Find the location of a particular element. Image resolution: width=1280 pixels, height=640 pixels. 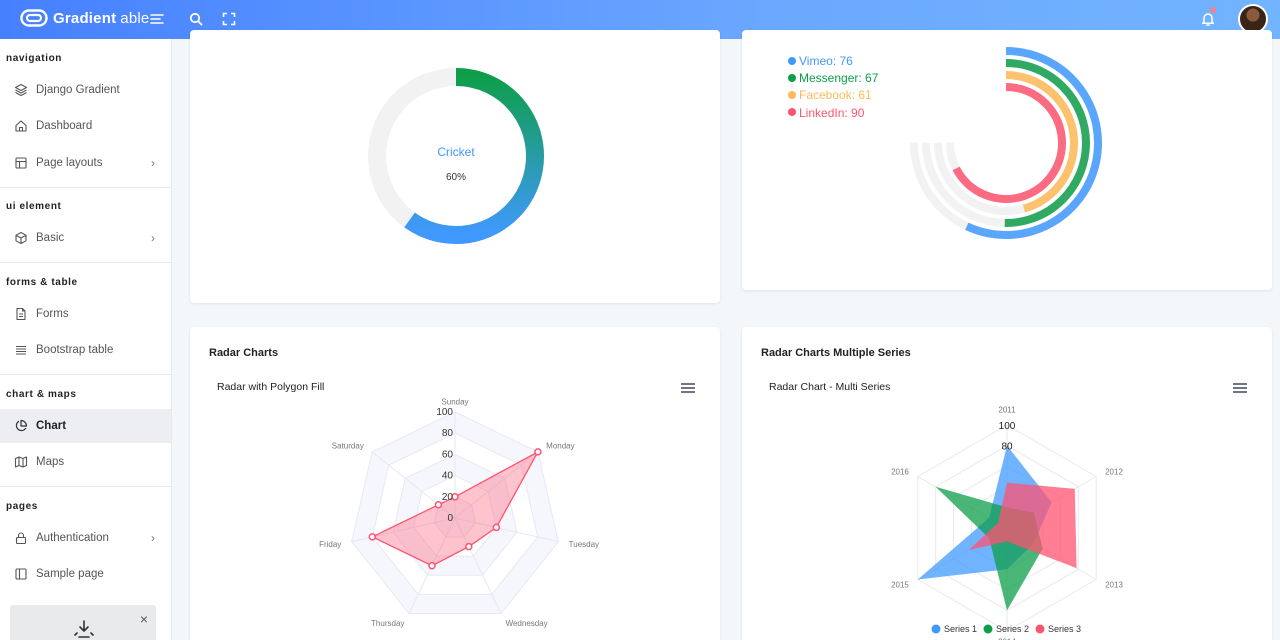

radar-category-label: Sunday is located at coordinates (454, 401).